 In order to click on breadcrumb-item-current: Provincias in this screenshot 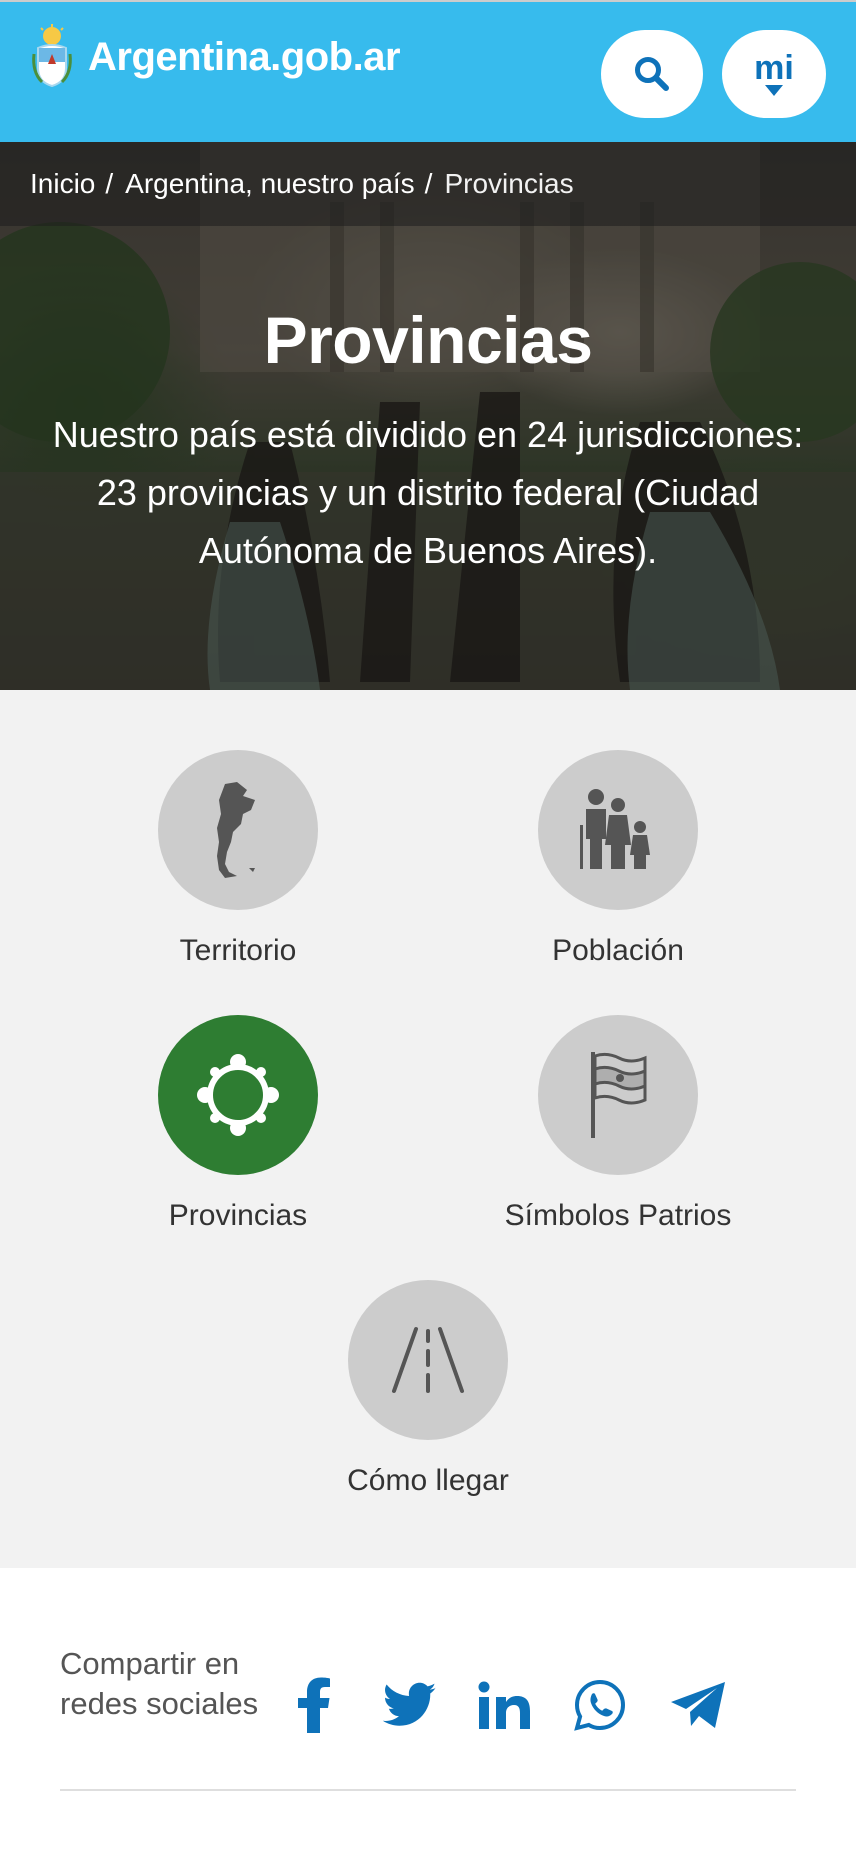, I will do `click(509, 183)`.